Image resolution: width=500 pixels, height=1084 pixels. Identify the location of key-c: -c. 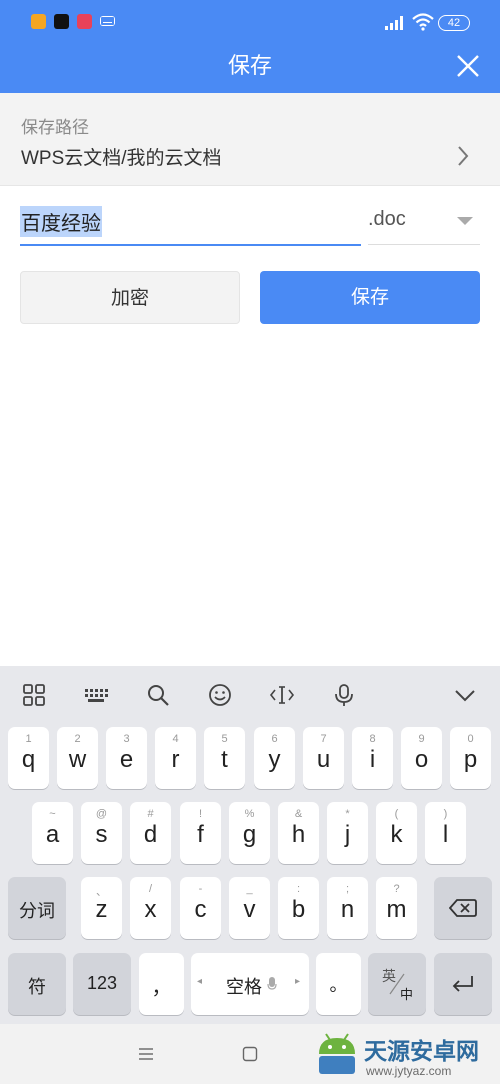
(200, 908).